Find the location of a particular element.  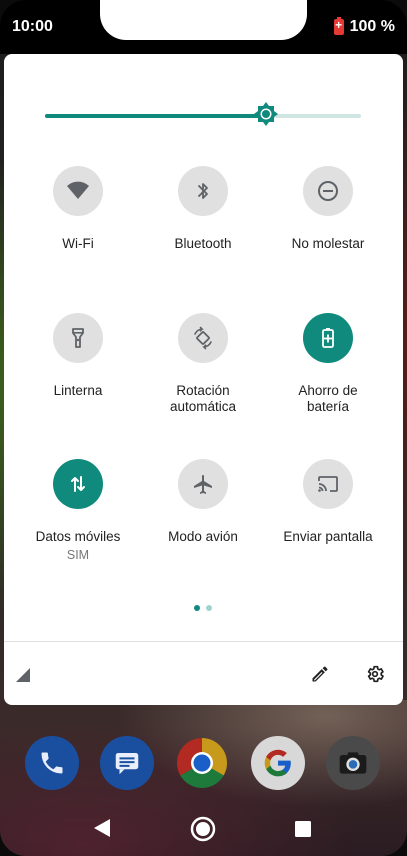

camera-notch is located at coordinates (203, 20).